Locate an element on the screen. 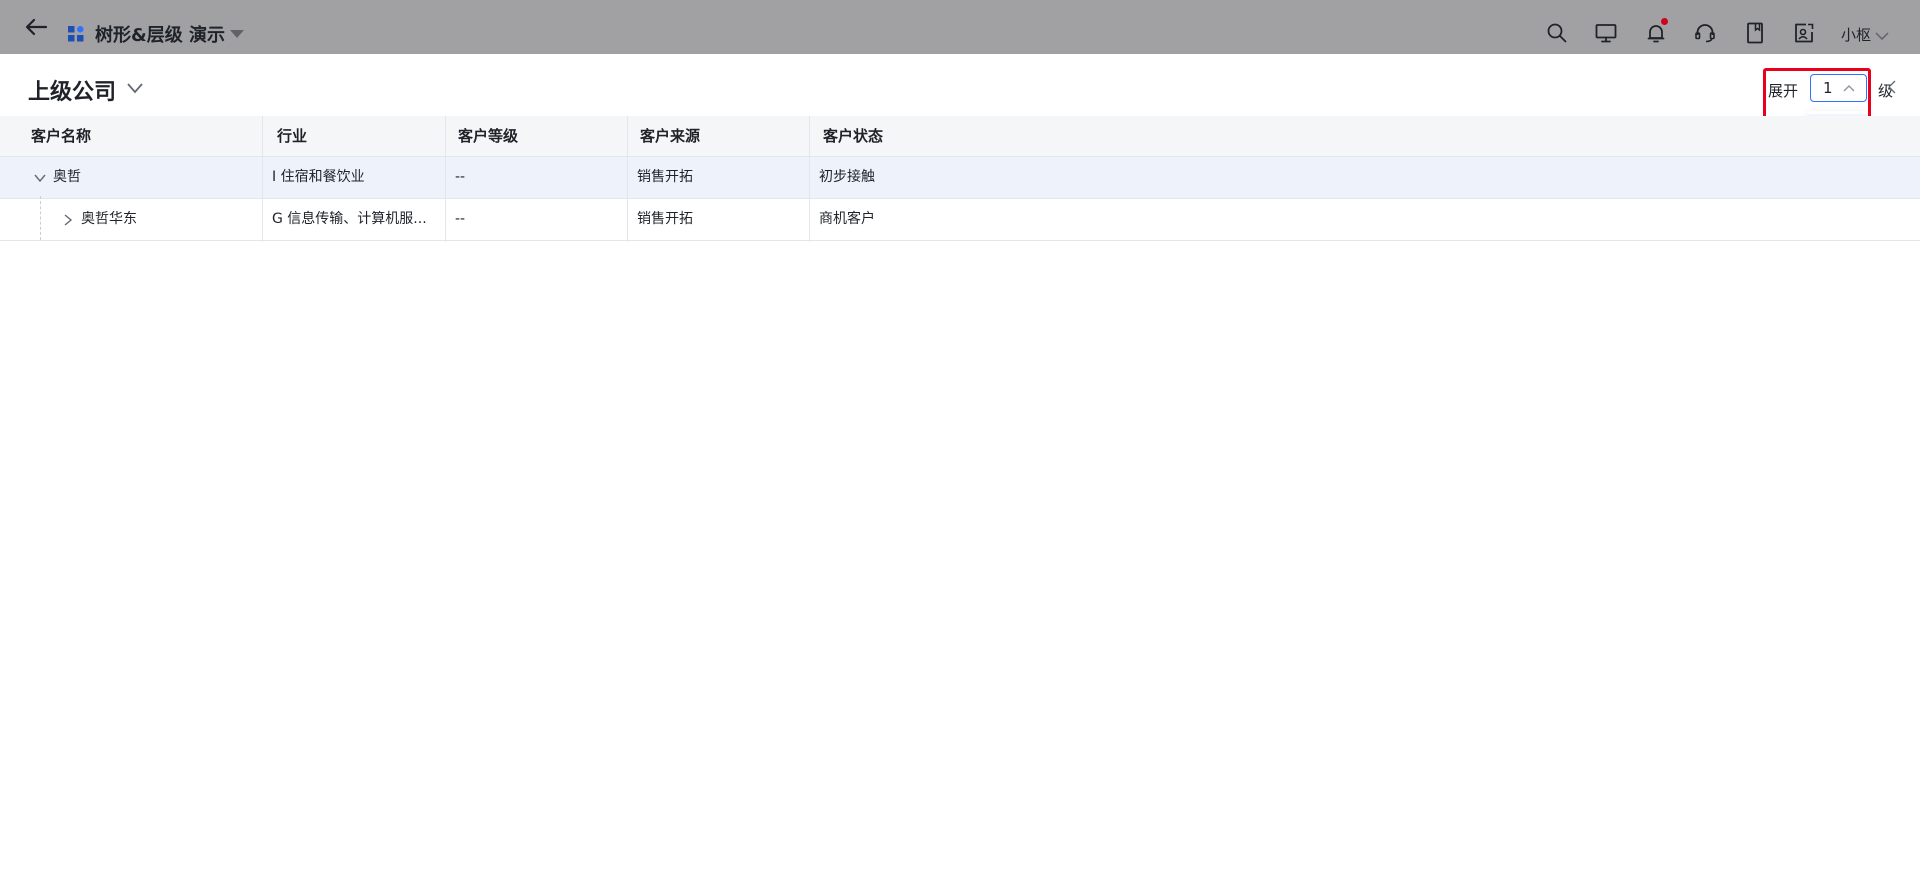  user-name: 小枢 is located at coordinates (1856, 35).